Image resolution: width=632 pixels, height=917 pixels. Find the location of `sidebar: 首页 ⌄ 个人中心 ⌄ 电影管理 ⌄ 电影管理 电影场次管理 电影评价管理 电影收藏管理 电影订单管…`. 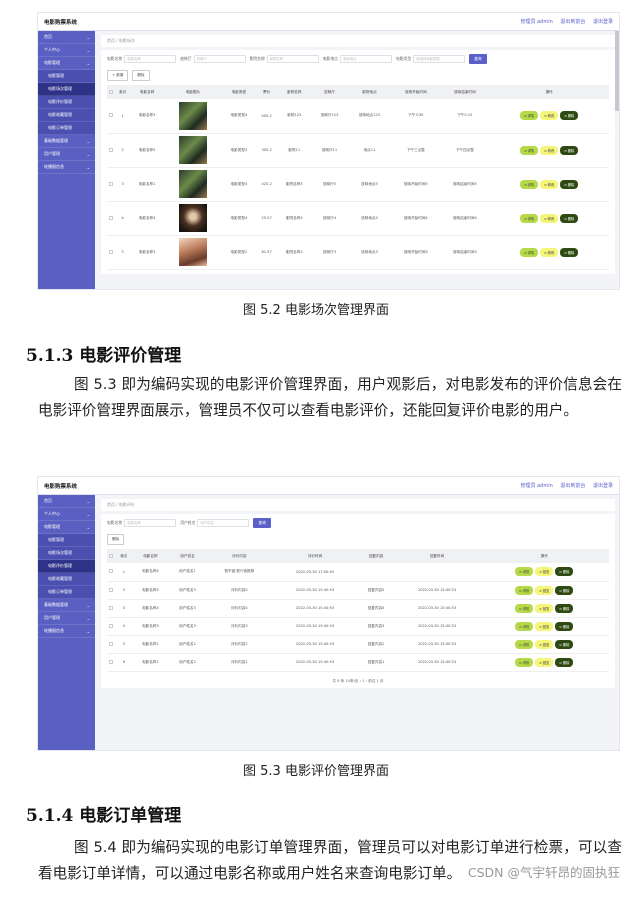

sidebar: 首页 ⌄ 个人中心 ⌄ 电影管理 ⌄ 电影管理 电影场次管理 电影评价管理 电影收藏管理 电影订单管… is located at coordinates (66, 622).